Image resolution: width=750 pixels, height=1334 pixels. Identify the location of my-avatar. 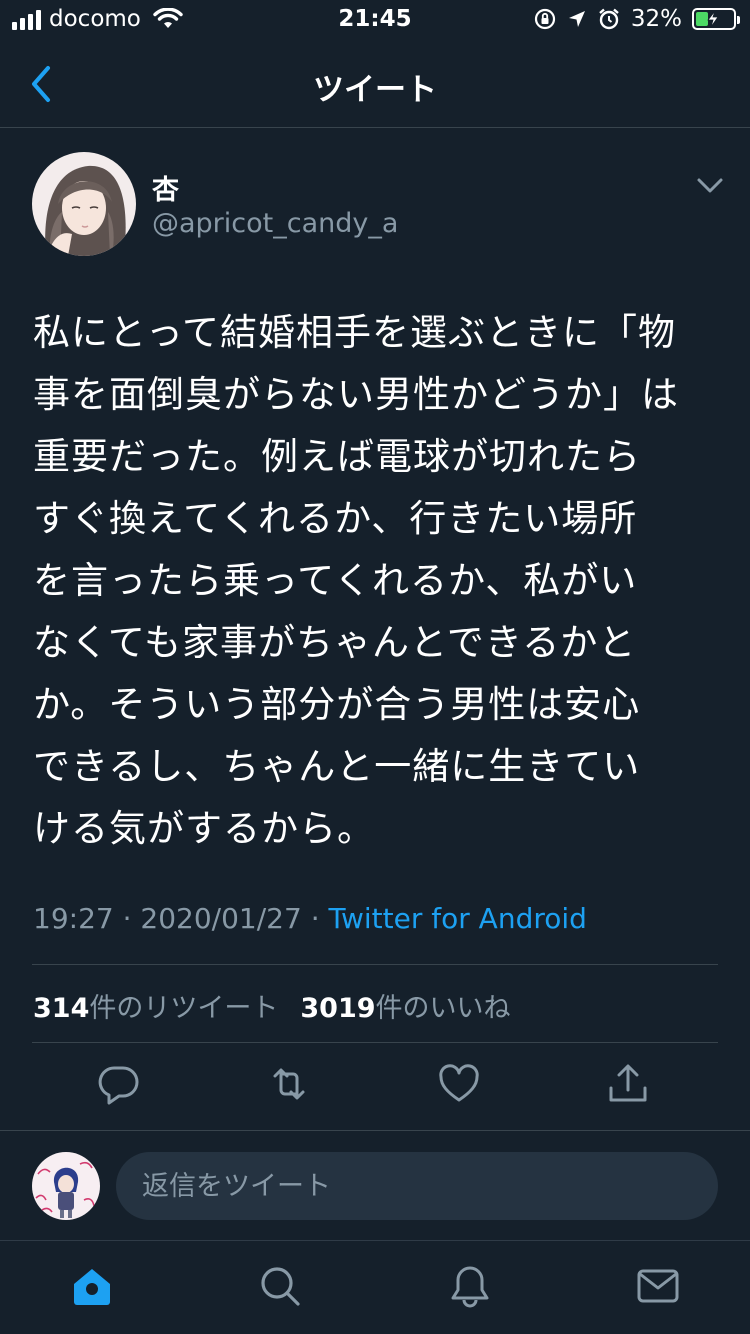
(66, 1186).